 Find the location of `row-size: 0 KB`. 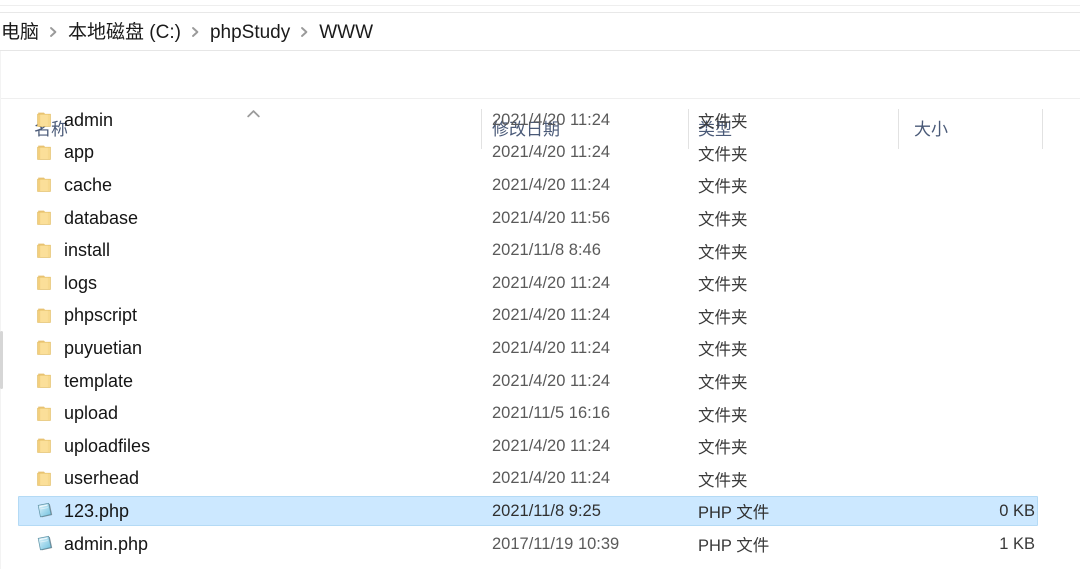

row-size: 0 KB is located at coordinates (1017, 510).